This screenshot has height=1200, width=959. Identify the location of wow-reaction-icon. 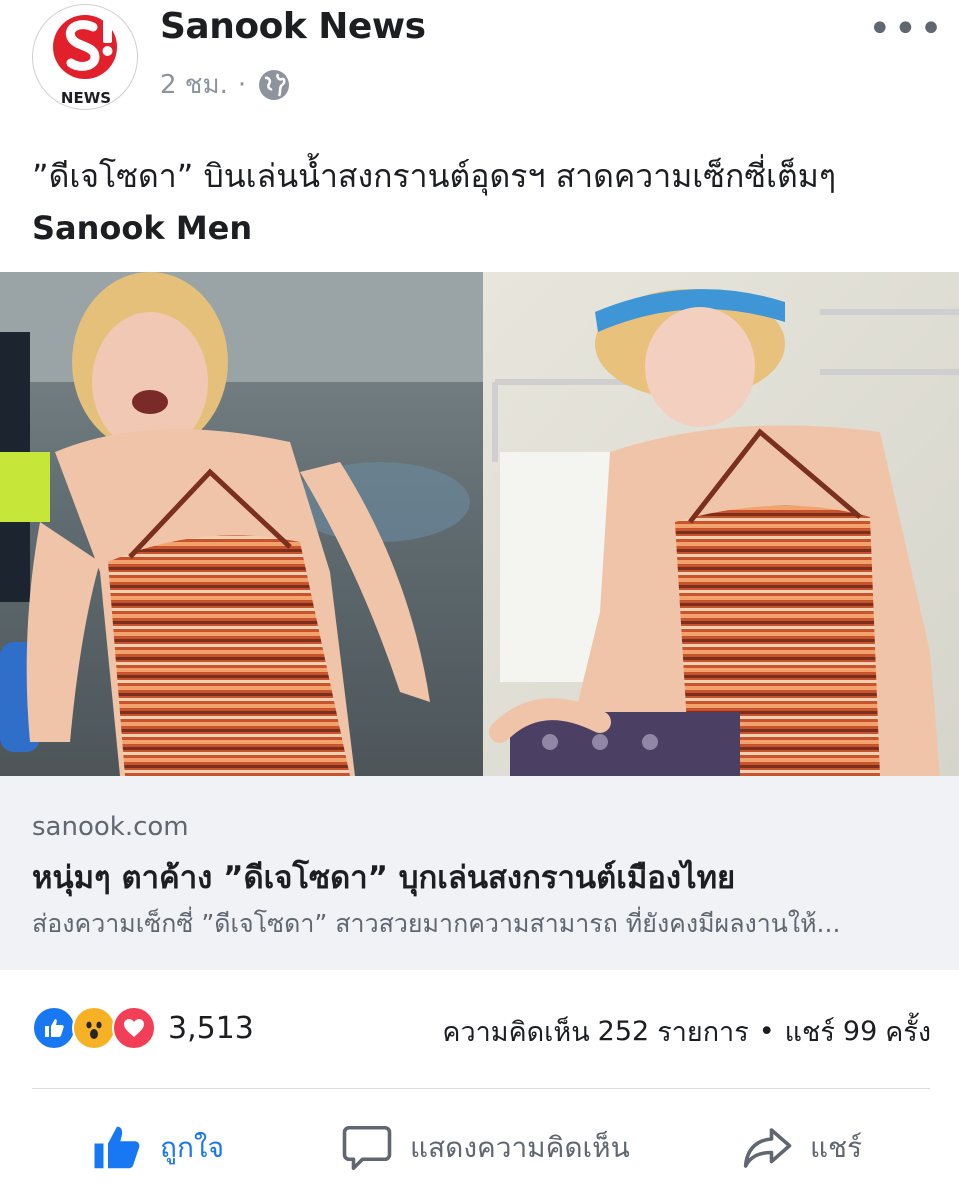
(94, 1028).